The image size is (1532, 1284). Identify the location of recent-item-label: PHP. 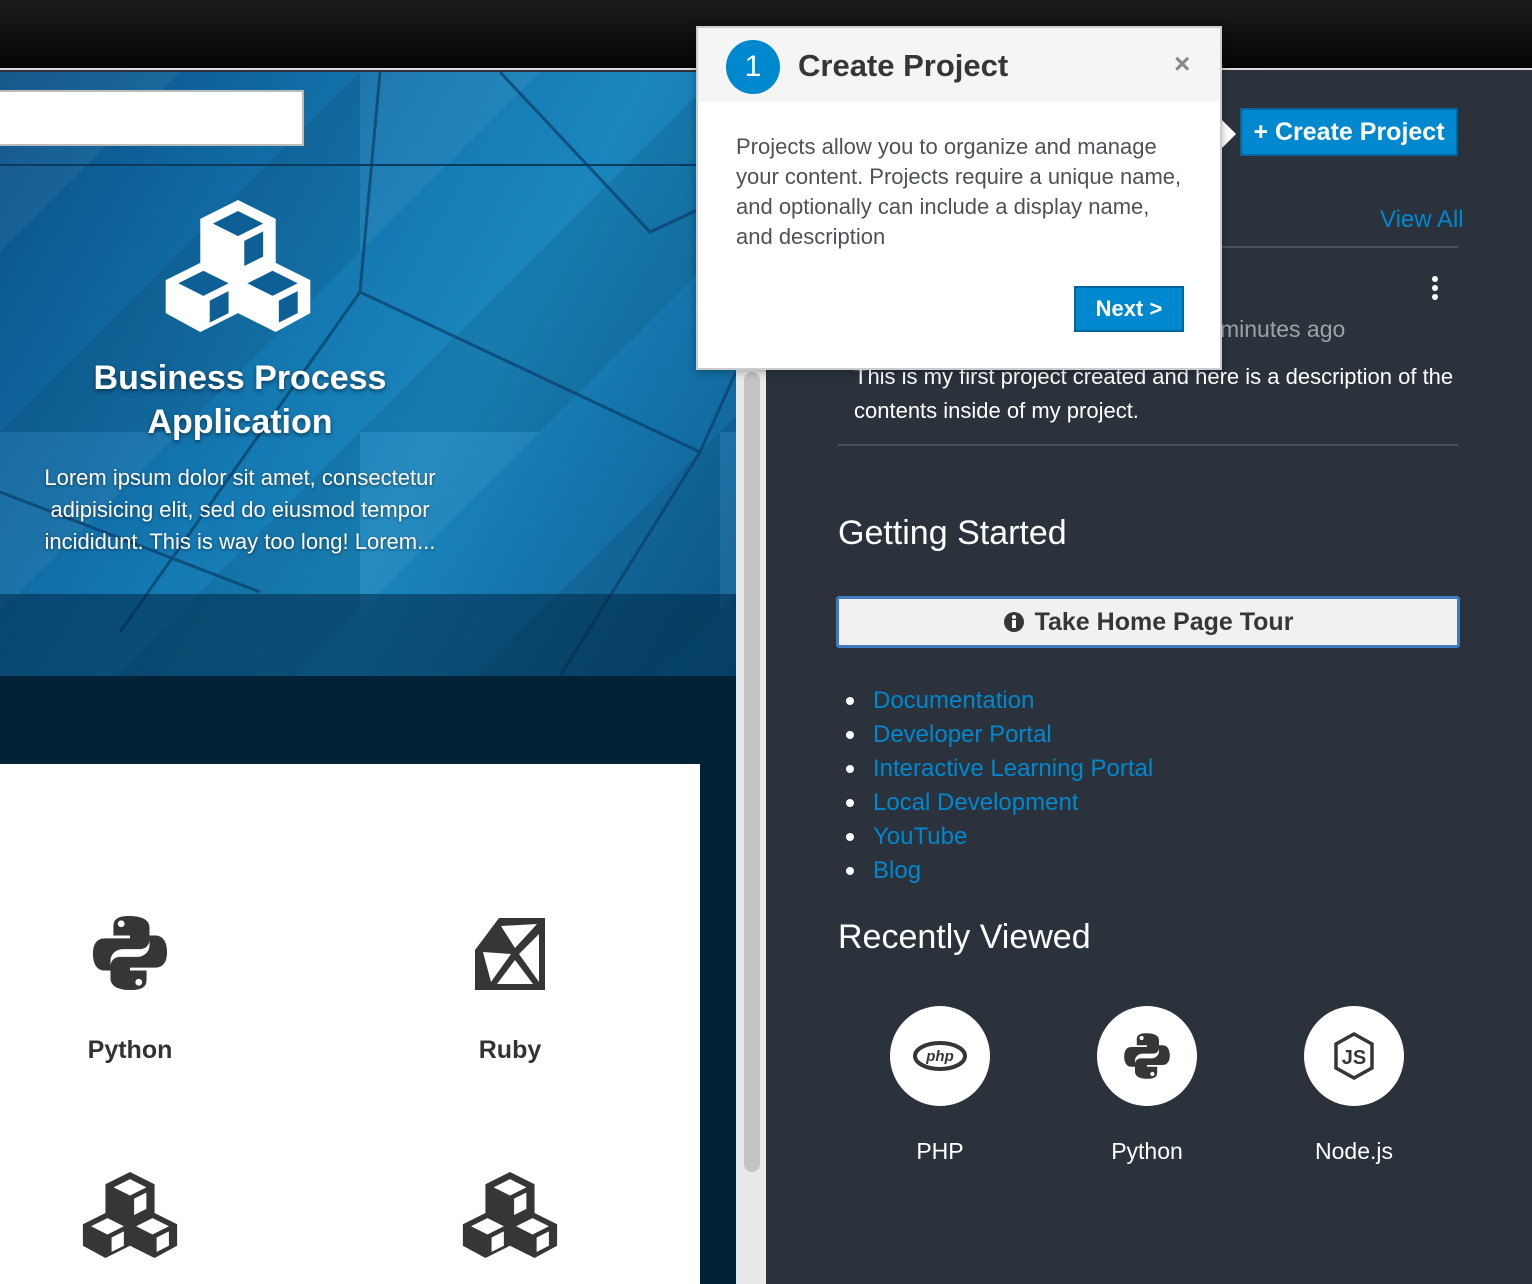
(940, 1151).